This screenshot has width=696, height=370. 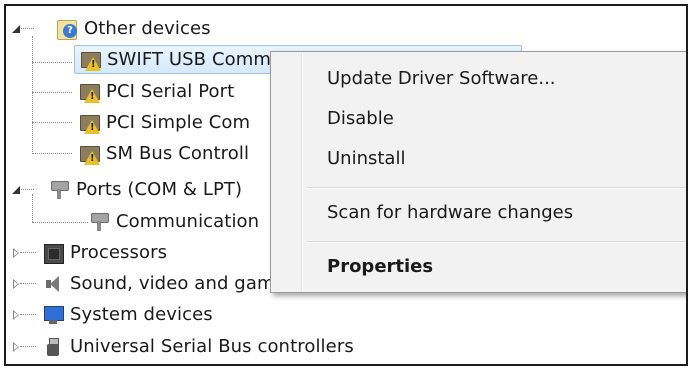 I want to click on tree-node-label: Communication, so click(x=188, y=221).